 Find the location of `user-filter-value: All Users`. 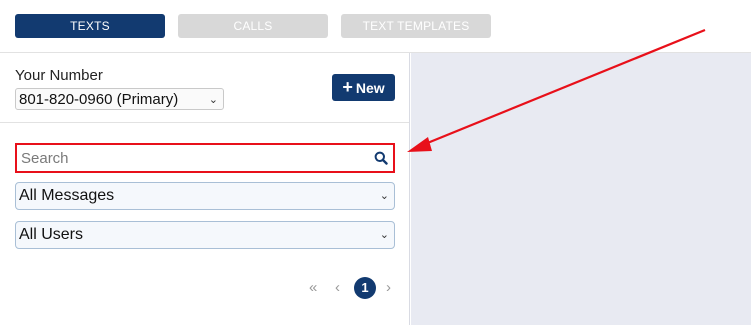

user-filter-value: All Users is located at coordinates (51, 234).